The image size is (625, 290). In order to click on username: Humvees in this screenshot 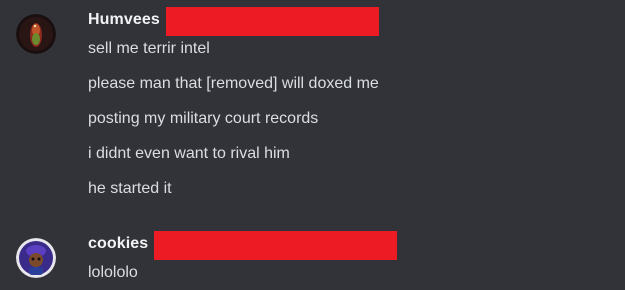, I will do `click(124, 20)`.